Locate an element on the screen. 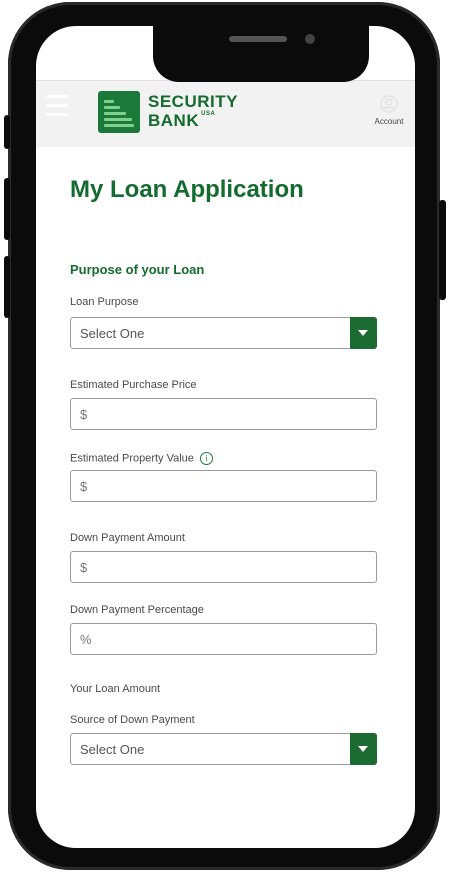 This screenshot has width=450, height=873. app-header: SECURITY BANK USA Account is located at coordinates (225, 113).